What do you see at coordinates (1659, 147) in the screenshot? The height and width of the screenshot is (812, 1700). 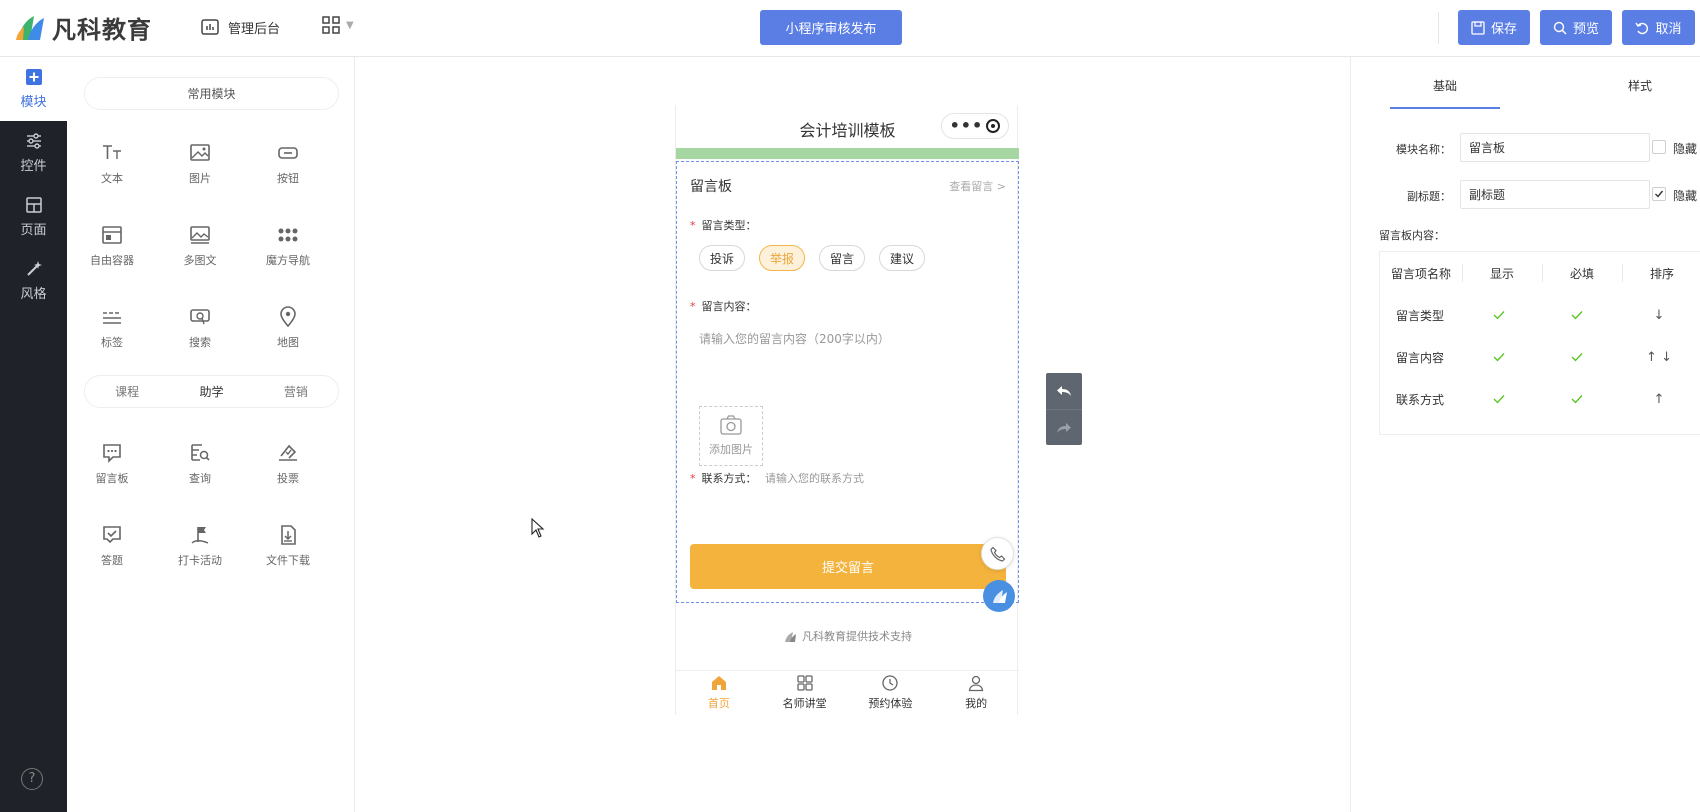 I see `hide-name-checkbox` at bounding box center [1659, 147].